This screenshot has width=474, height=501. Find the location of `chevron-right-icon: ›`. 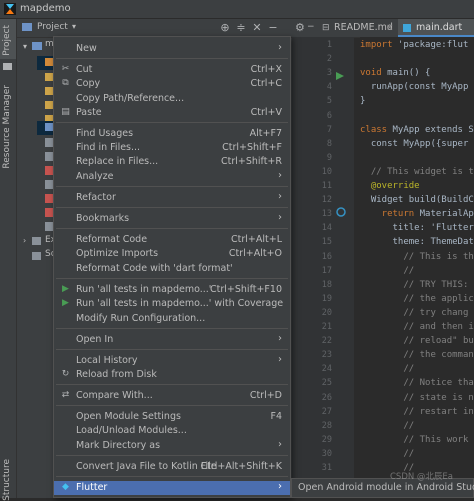

chevron-right-icon: › is located at coordinates (280, 217).